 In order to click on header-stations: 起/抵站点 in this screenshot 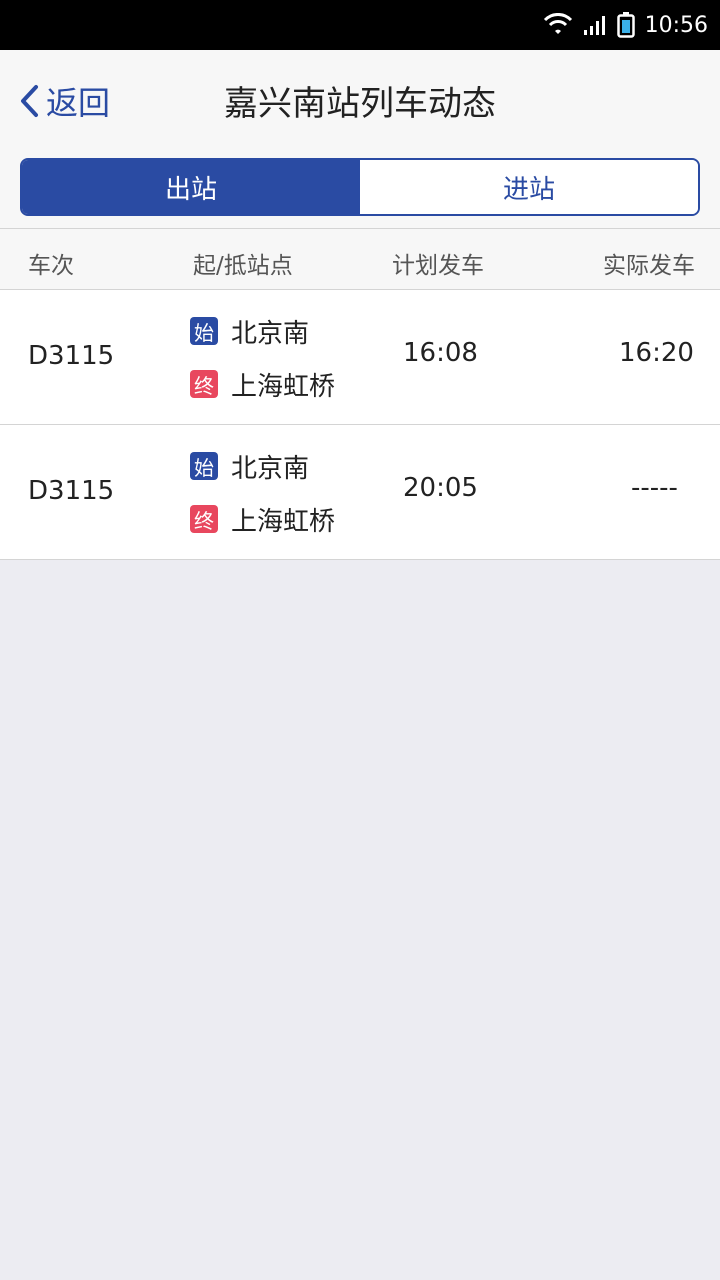, I will do `click(243, 266)`.